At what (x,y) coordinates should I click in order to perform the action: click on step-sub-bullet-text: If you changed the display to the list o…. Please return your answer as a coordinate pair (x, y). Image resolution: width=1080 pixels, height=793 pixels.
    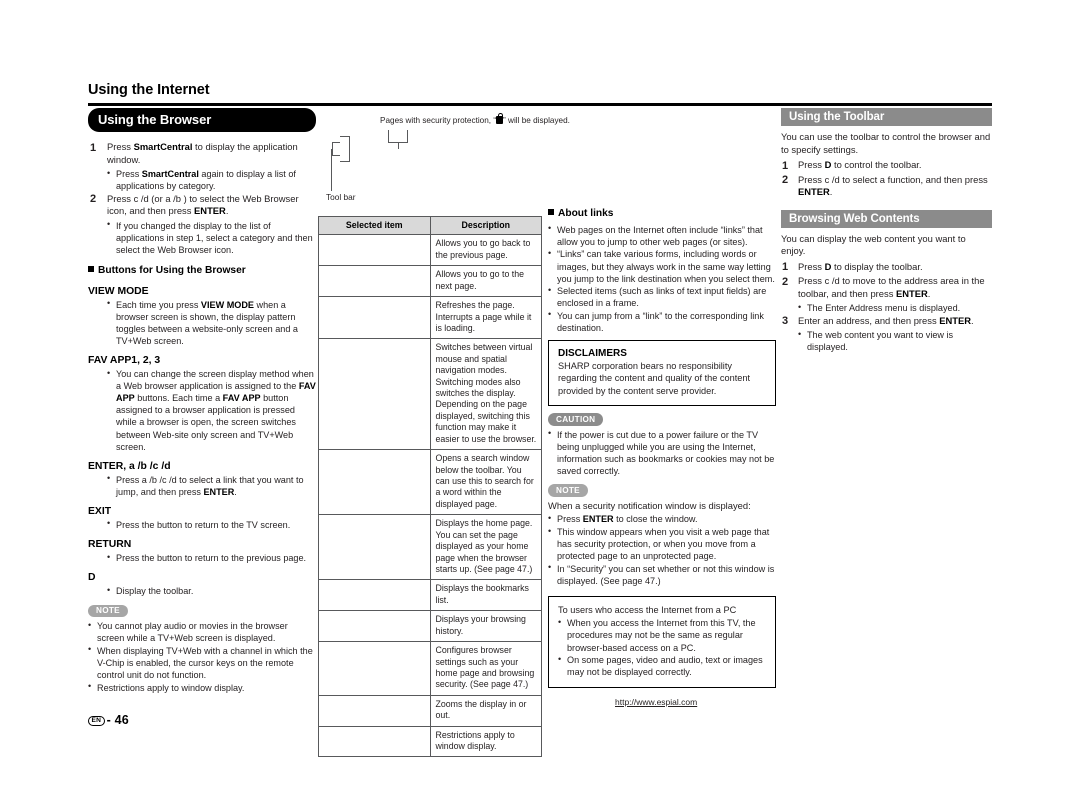
    Looking at the image, I should click on (214, 237).